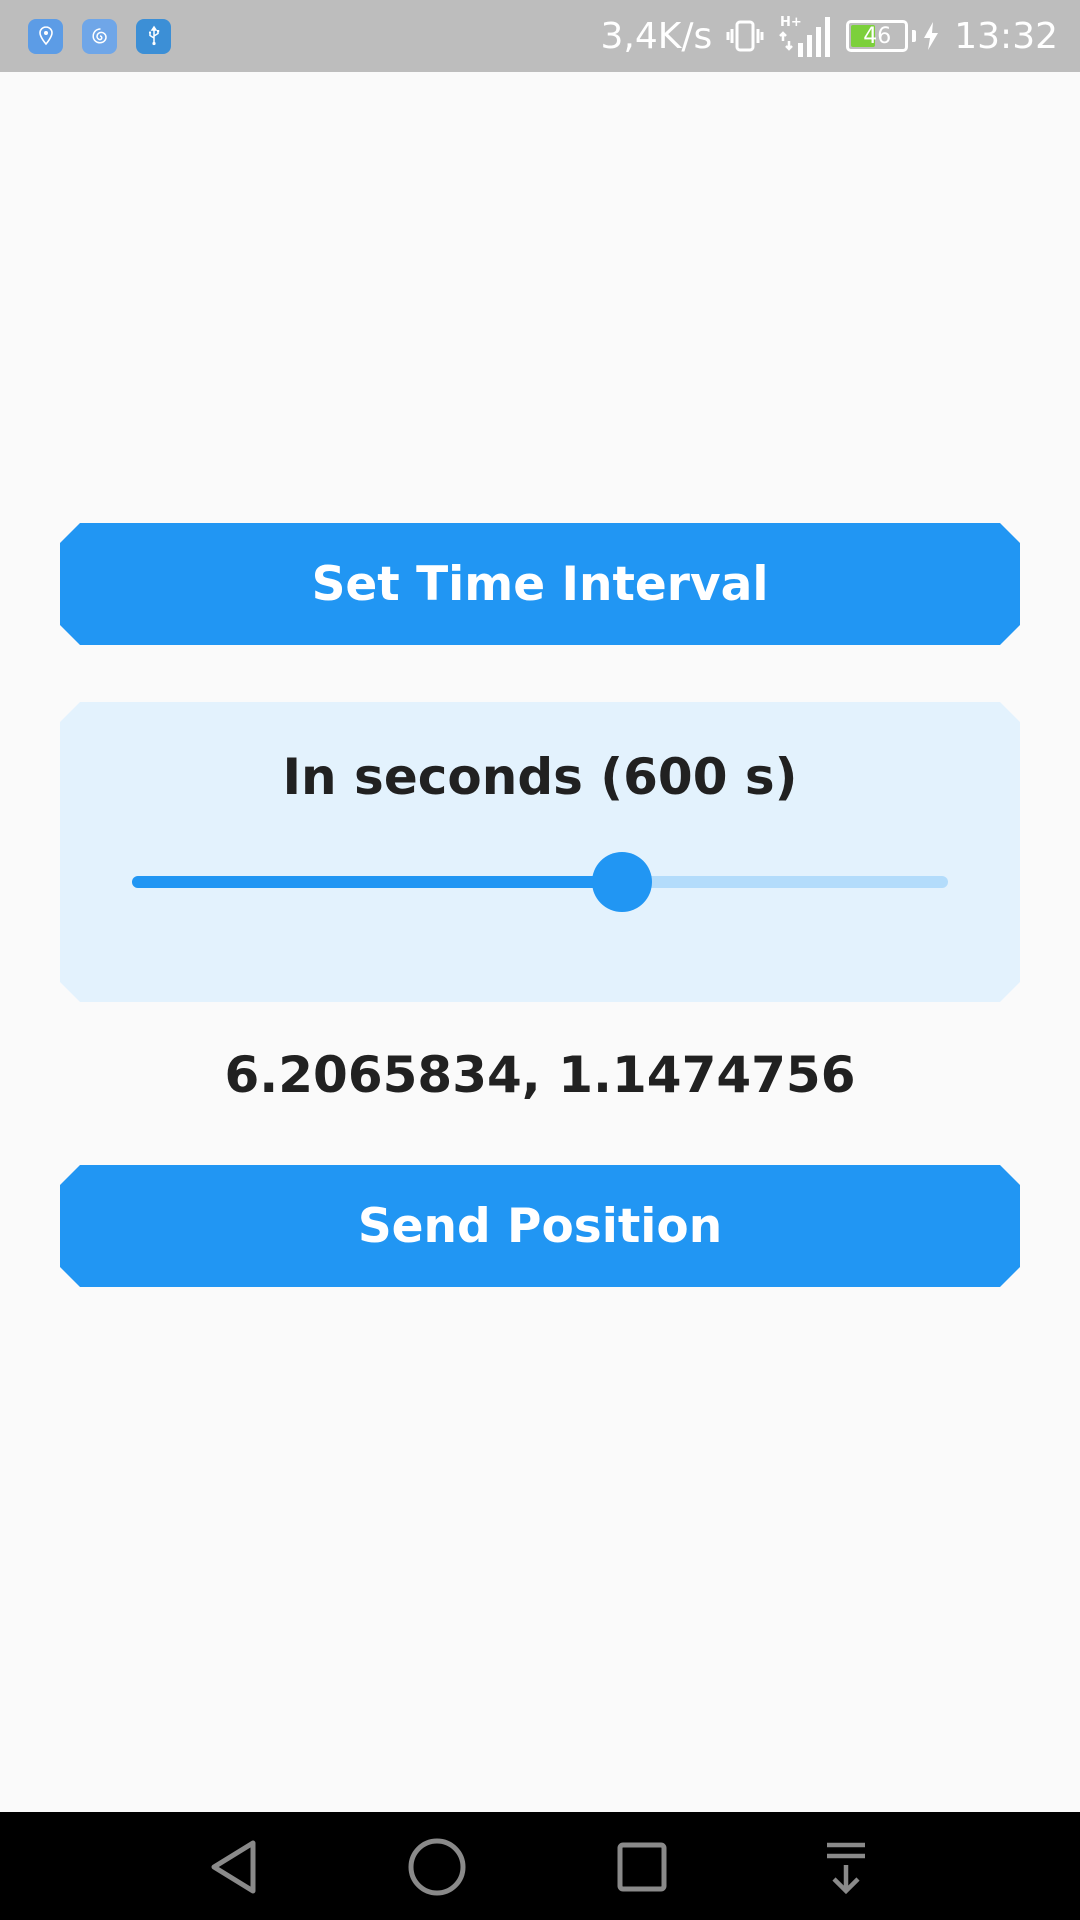 The width and height of the screenshot is (1080, 1920). Describe the element at coordinates (540, 777) in the screenshot. I see `interval-seconds-label: In seconds (600 s)` at that location.